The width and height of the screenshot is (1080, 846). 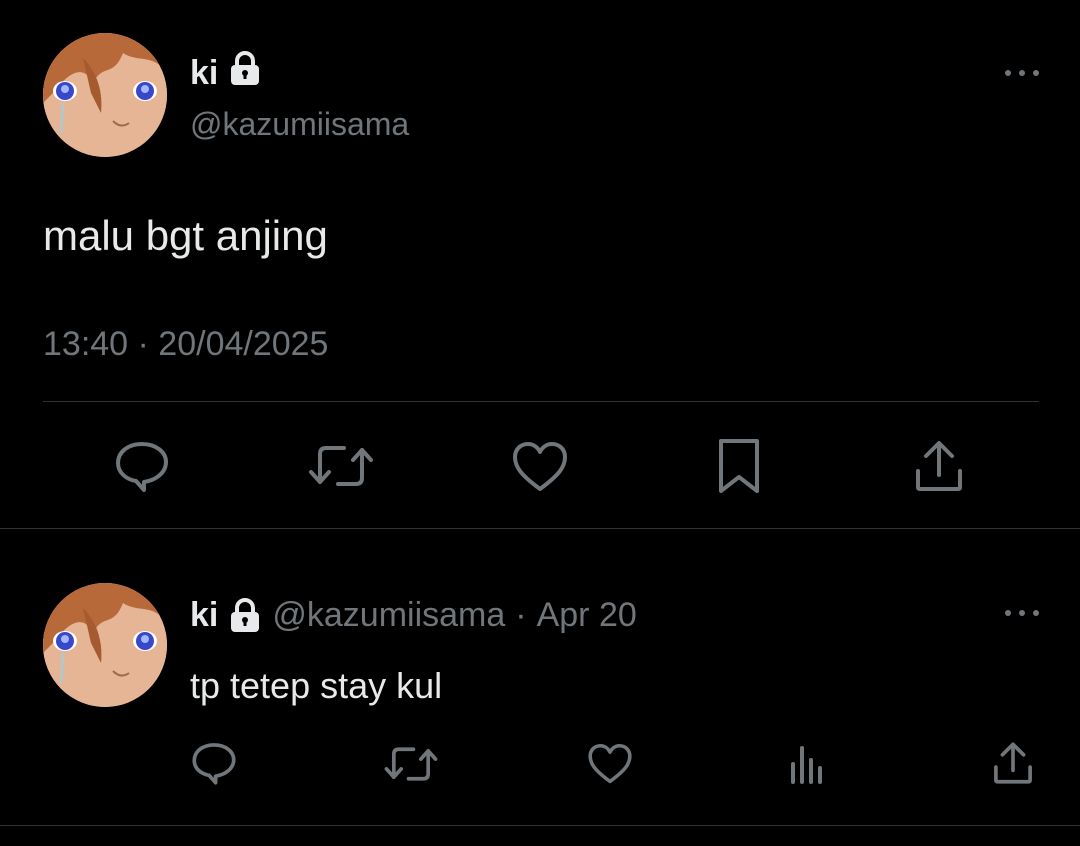 I want to click on analytics-icon, so click(x=806, y=765).